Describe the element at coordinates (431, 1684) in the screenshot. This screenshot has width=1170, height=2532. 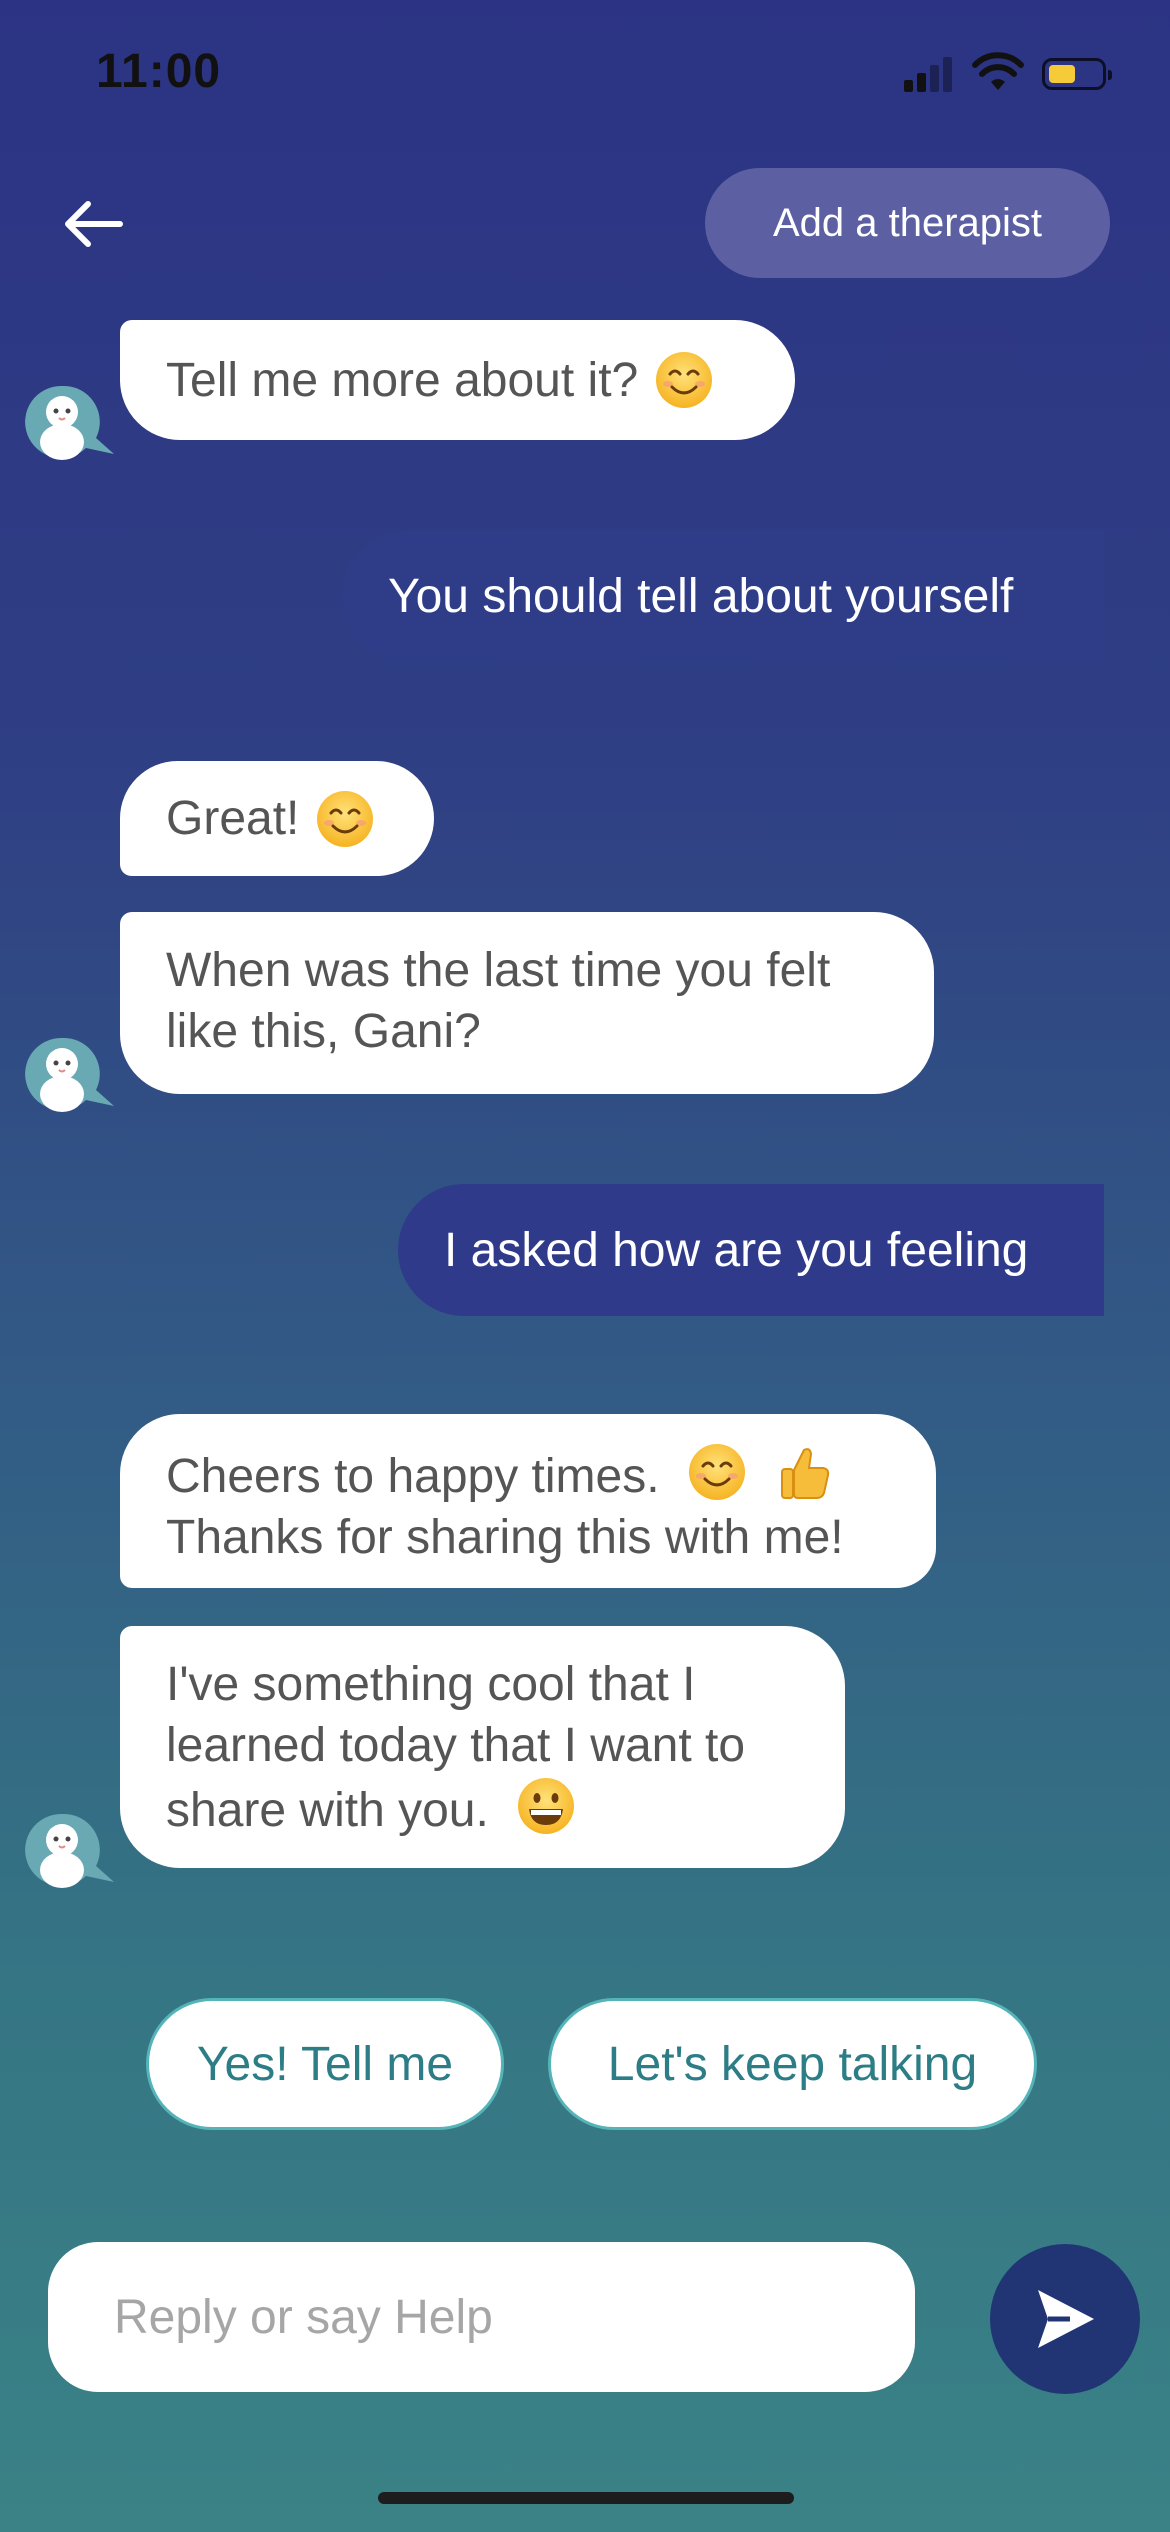
I see `message-line: I've something cool that I` at that location.